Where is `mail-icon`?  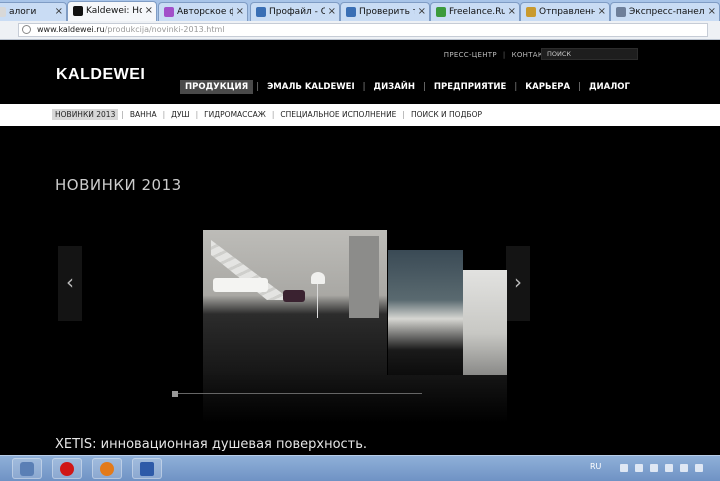
mail-icon is located at coordinates (531, 12).